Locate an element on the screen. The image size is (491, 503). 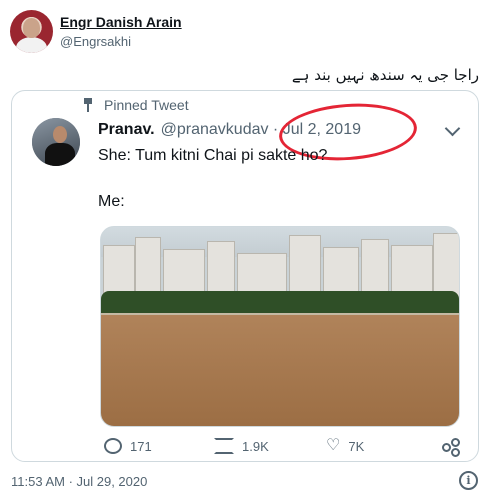
share-button is located at coordinates (451, 447).